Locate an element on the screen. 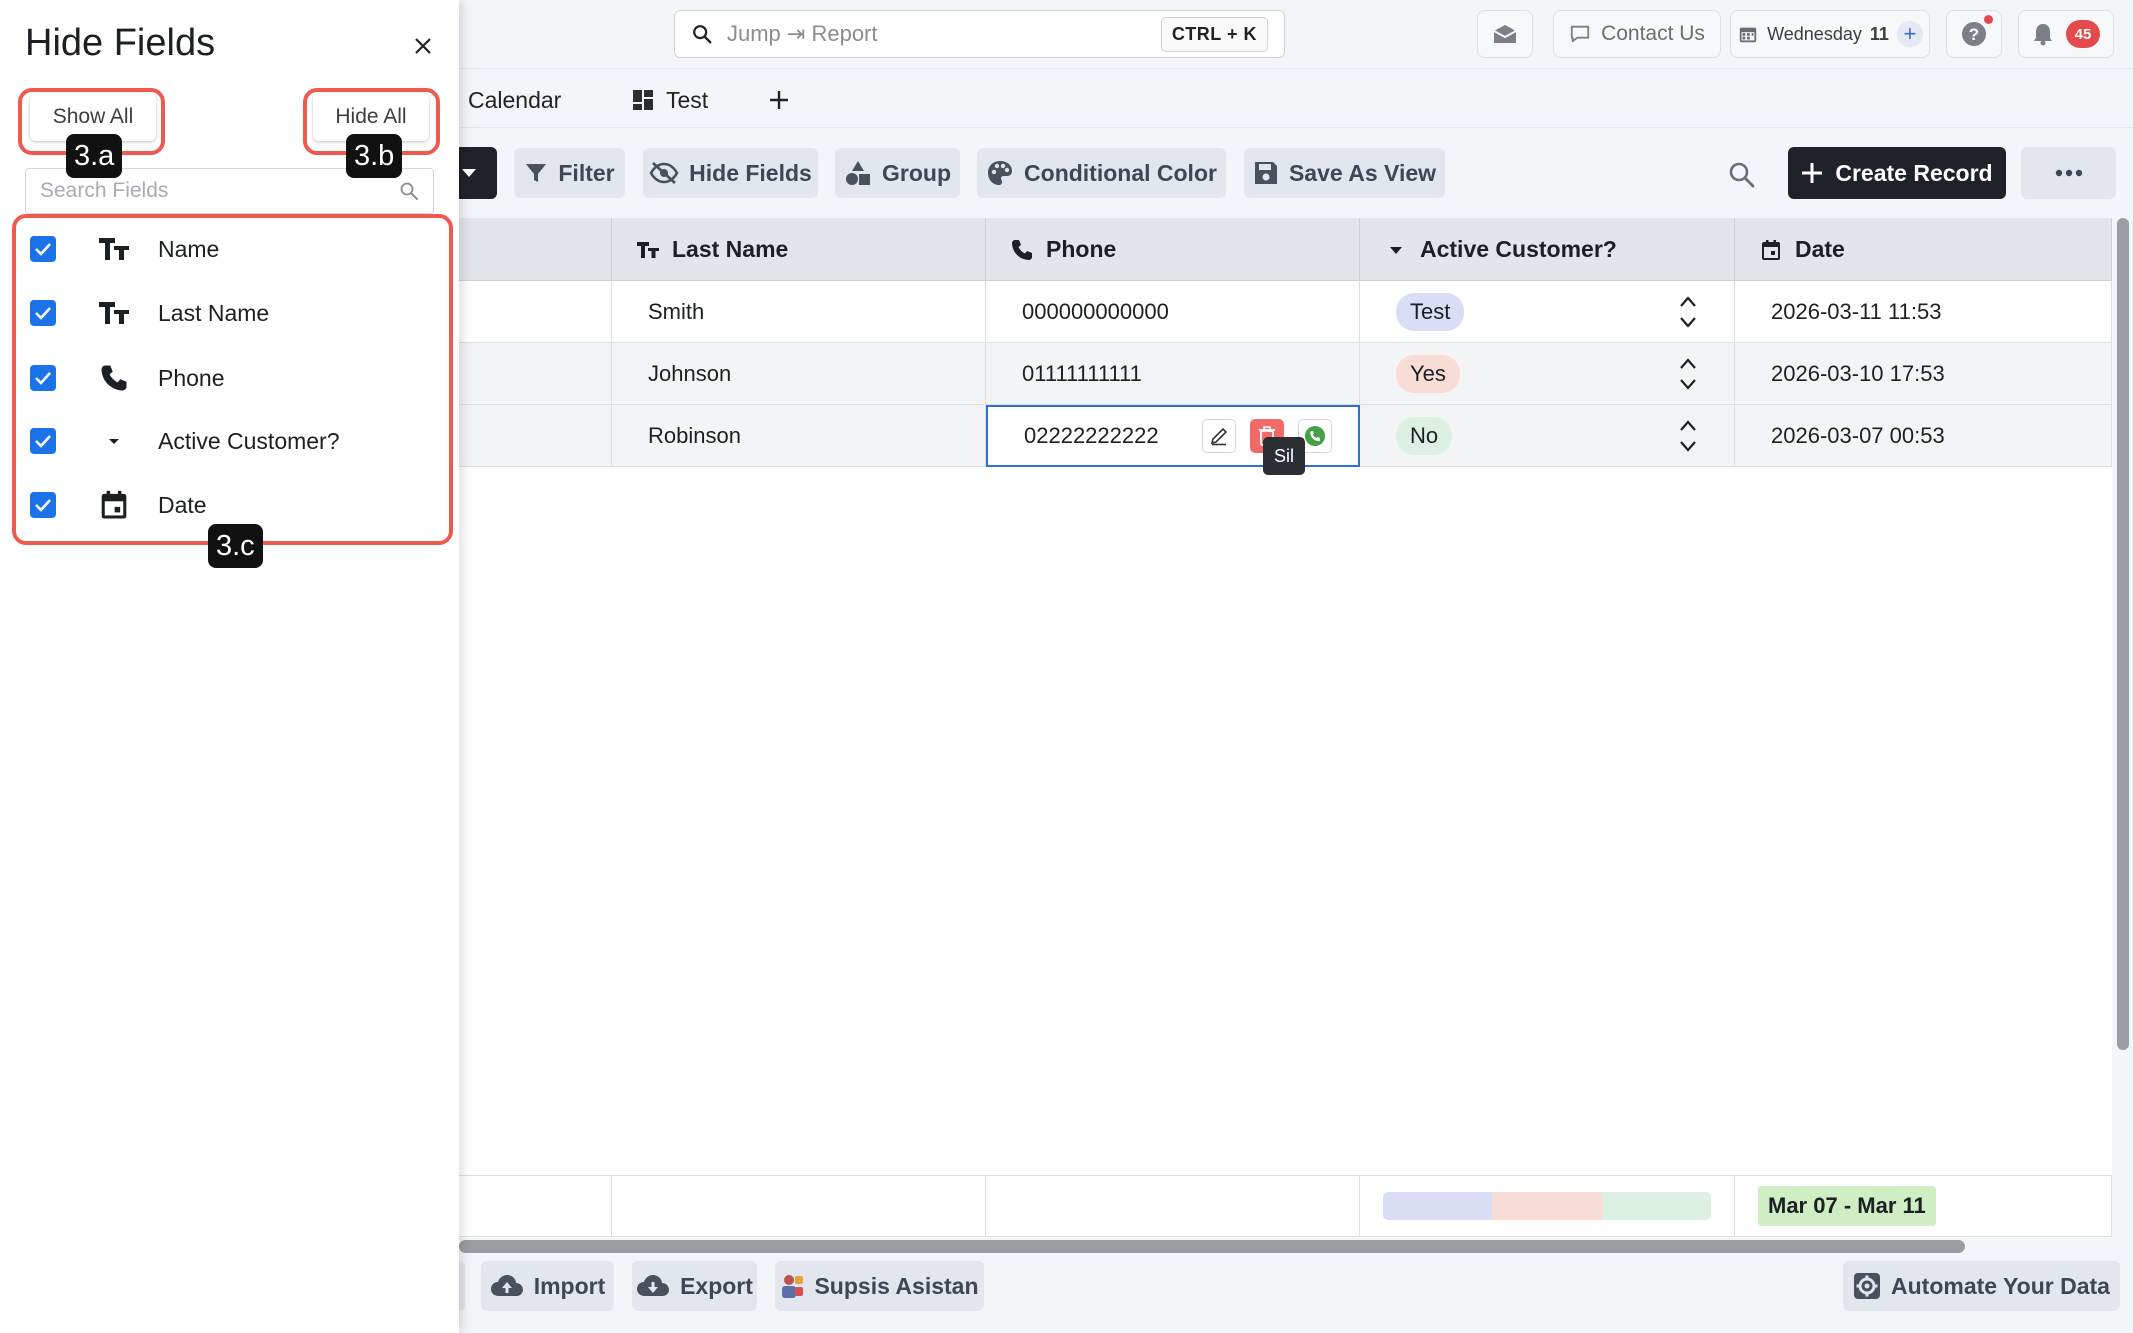 The width and height of the screenshot is (2133, 1333). group-label: Group is located at coordinates (916, 172).